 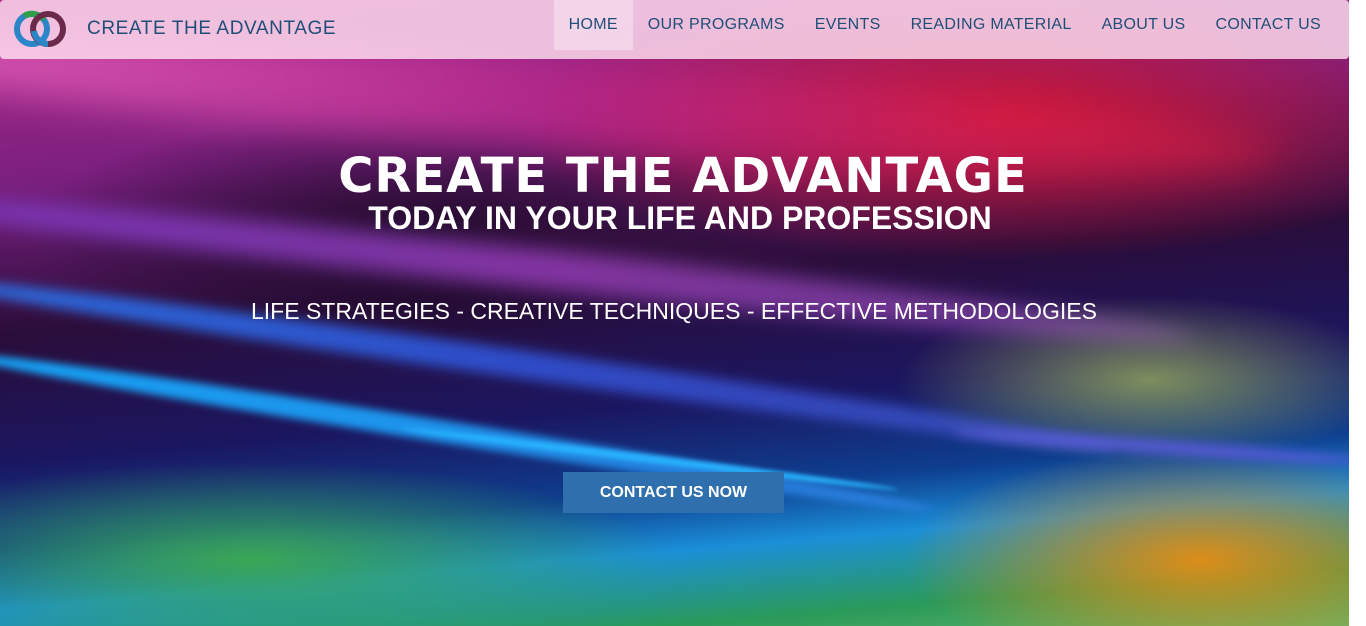 What do you see at coordinates (212, 28) in the screenshot?
I see `brand-name: CREATE THE ADVANTAGE` at bounding box center [212, 28].